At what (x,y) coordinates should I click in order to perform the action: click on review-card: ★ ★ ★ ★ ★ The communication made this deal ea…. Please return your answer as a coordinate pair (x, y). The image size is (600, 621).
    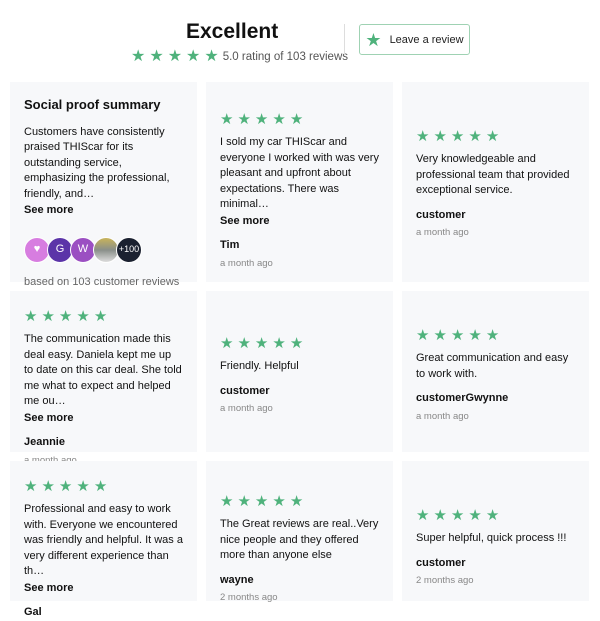
    Looking at the image, I should click on (103, 378).